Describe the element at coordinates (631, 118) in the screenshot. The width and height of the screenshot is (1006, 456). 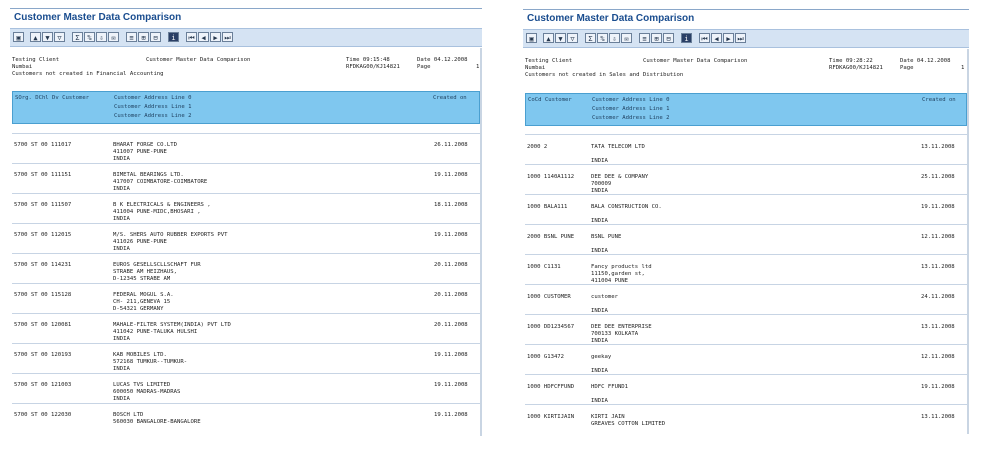
I see `column-address-2: Customer Address Line 2` at that location.